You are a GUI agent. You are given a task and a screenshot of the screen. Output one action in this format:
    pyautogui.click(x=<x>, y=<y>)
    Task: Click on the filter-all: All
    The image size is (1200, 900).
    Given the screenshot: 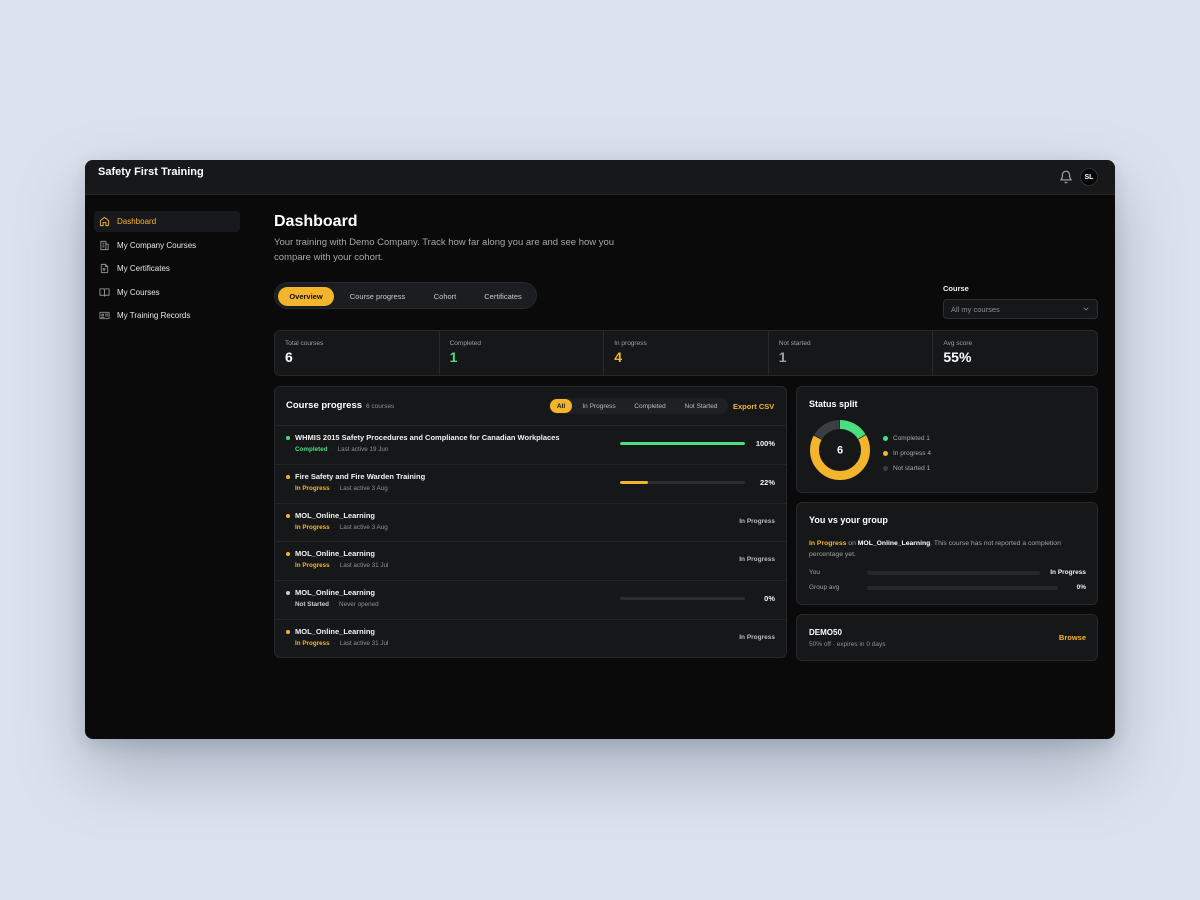 What is the action you would take?
    pyautogui.click(x=561, y=406)
    